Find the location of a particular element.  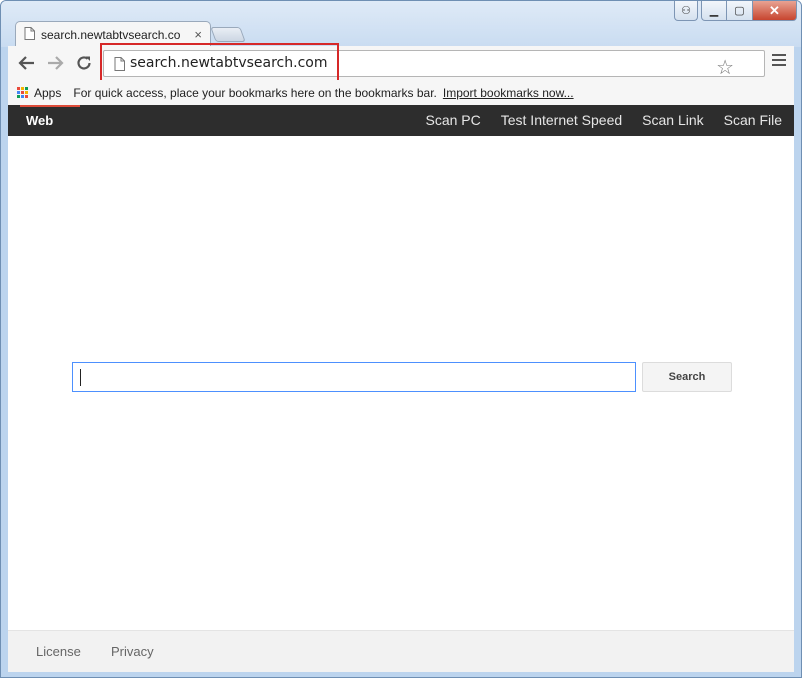

address-bar: search.newtabtvsearch.com ☆ is located at coordinates (434, 65).